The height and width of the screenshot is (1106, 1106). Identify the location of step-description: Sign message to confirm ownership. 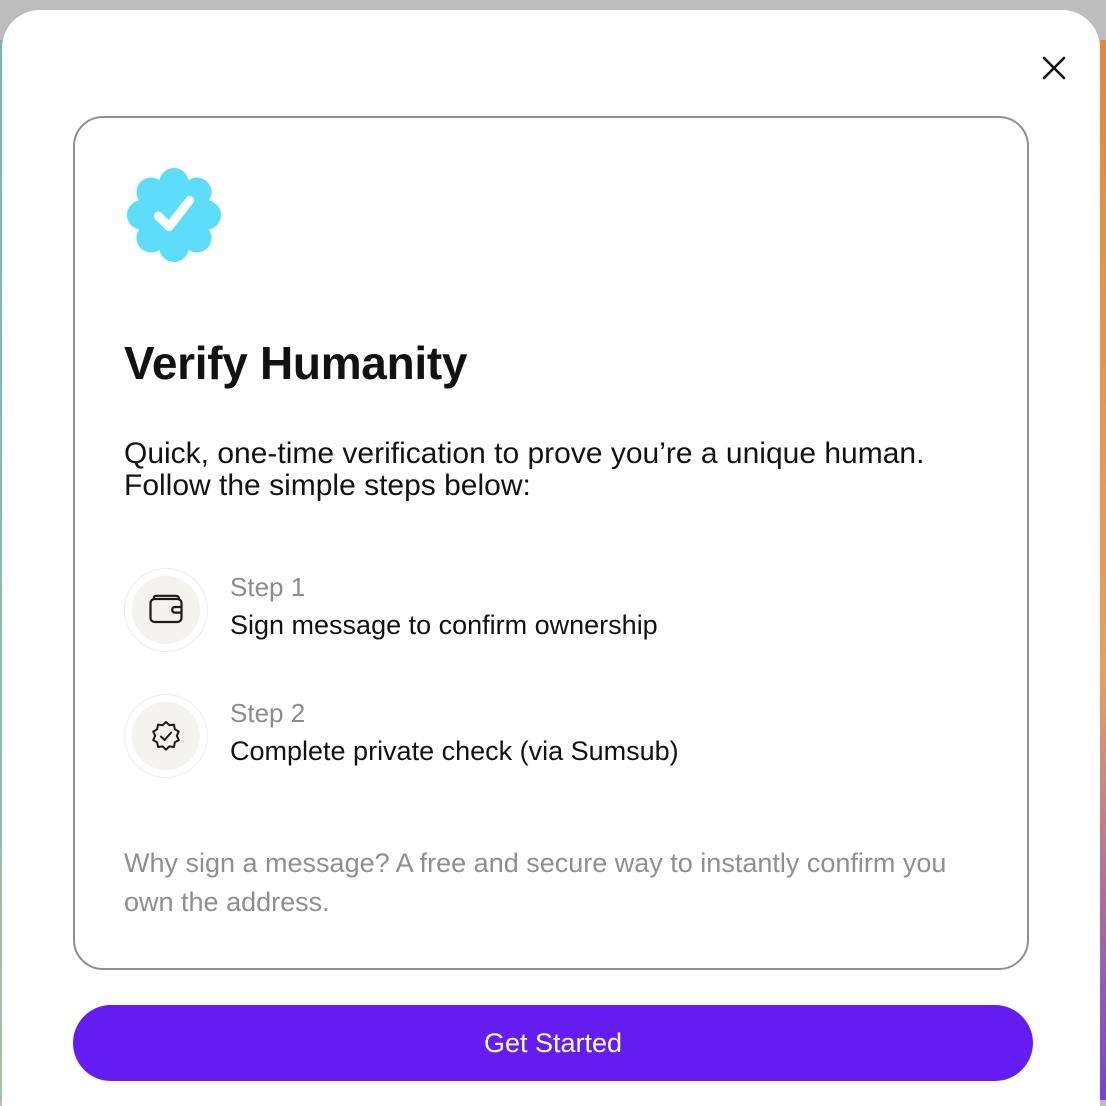
(444, 625).